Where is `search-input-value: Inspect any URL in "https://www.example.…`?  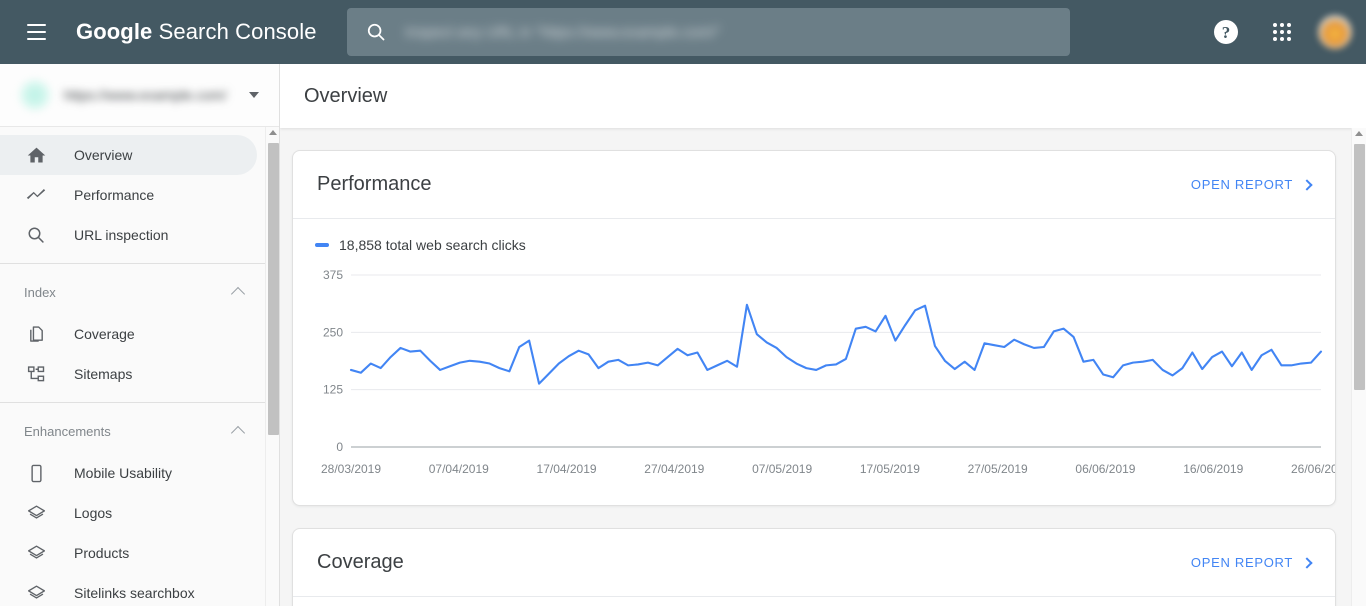
search-input-value: Inspect any URL in "https://www.example.… is located at coordinates (563, 32).